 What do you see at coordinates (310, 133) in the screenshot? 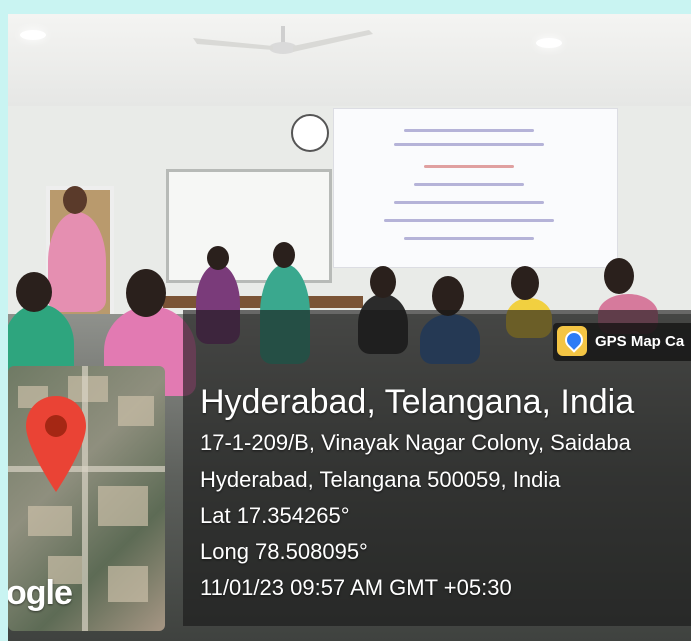
I see `wall-clock` at bounding box center [310, 133].